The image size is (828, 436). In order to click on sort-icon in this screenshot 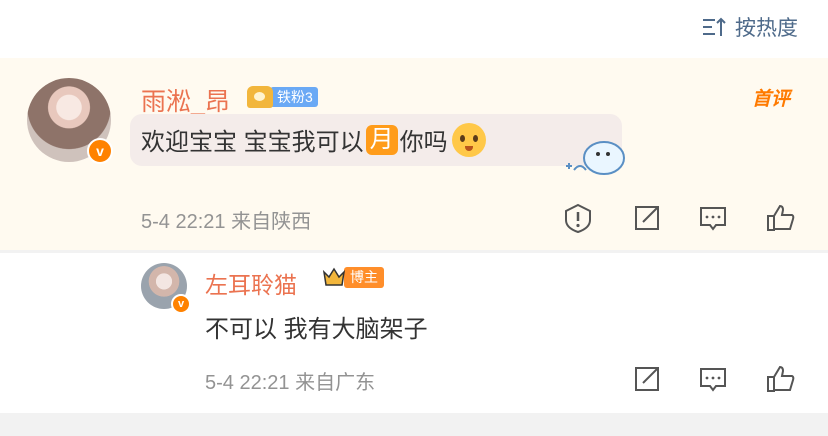, I will do `click(718, 27)`.